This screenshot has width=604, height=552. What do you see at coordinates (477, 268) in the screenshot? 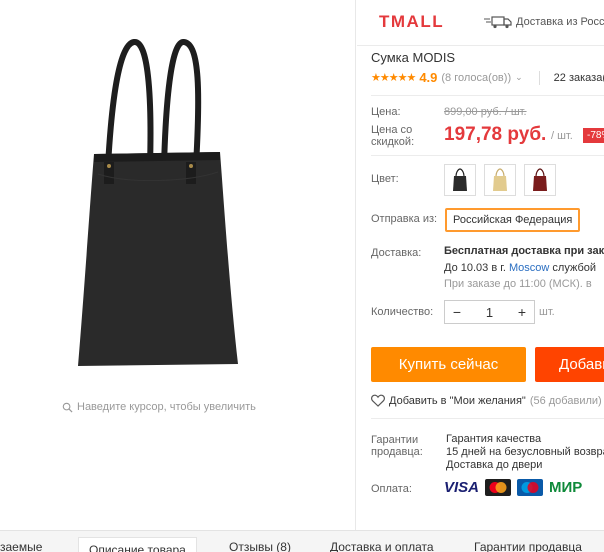
I see `delivery-date-prefix: До 10.03 в г.` at bounding box center [477, 268].